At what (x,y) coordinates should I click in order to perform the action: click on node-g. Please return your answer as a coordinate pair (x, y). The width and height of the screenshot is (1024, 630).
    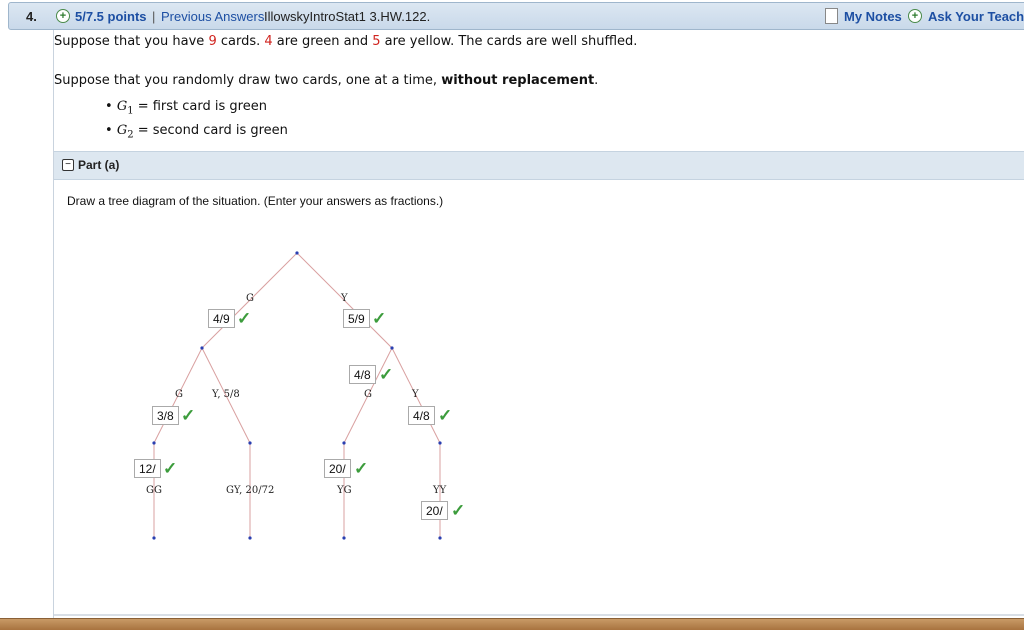
    Looking at the image, I should click on (202, 348).